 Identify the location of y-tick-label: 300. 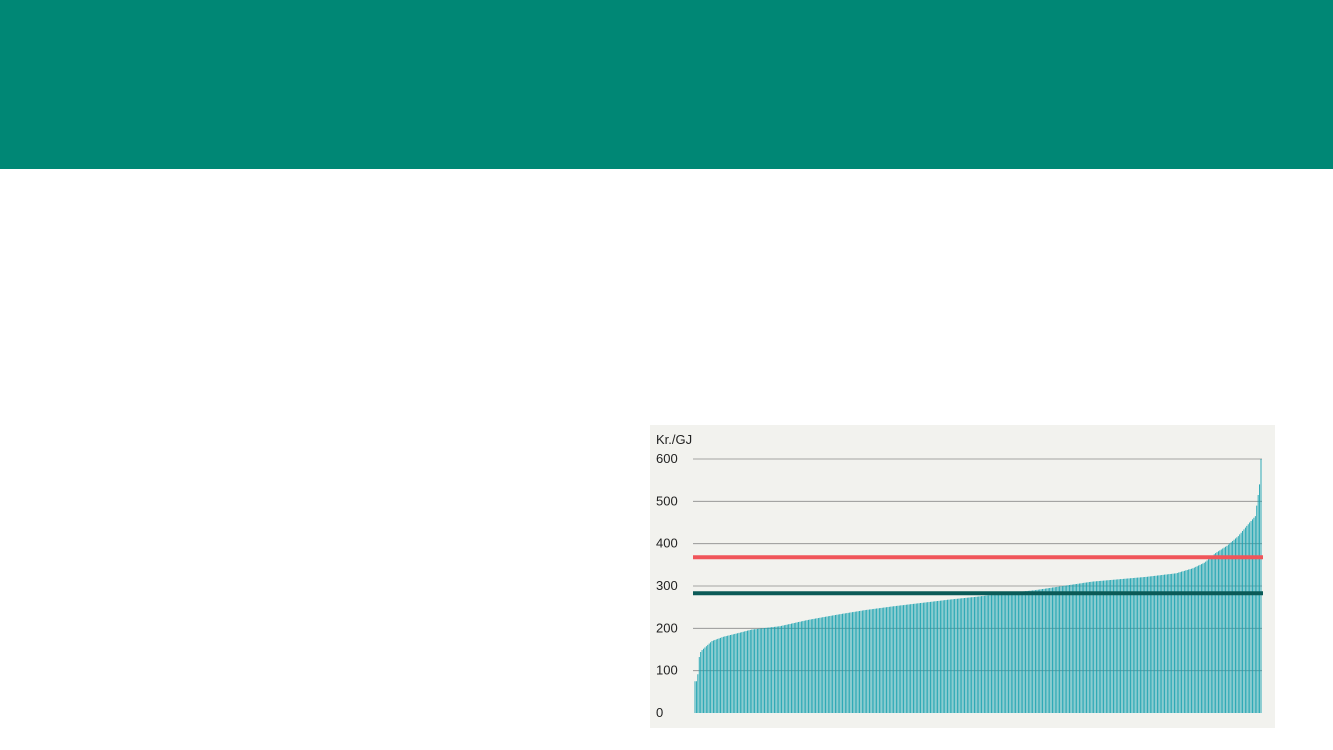
(667, 585).